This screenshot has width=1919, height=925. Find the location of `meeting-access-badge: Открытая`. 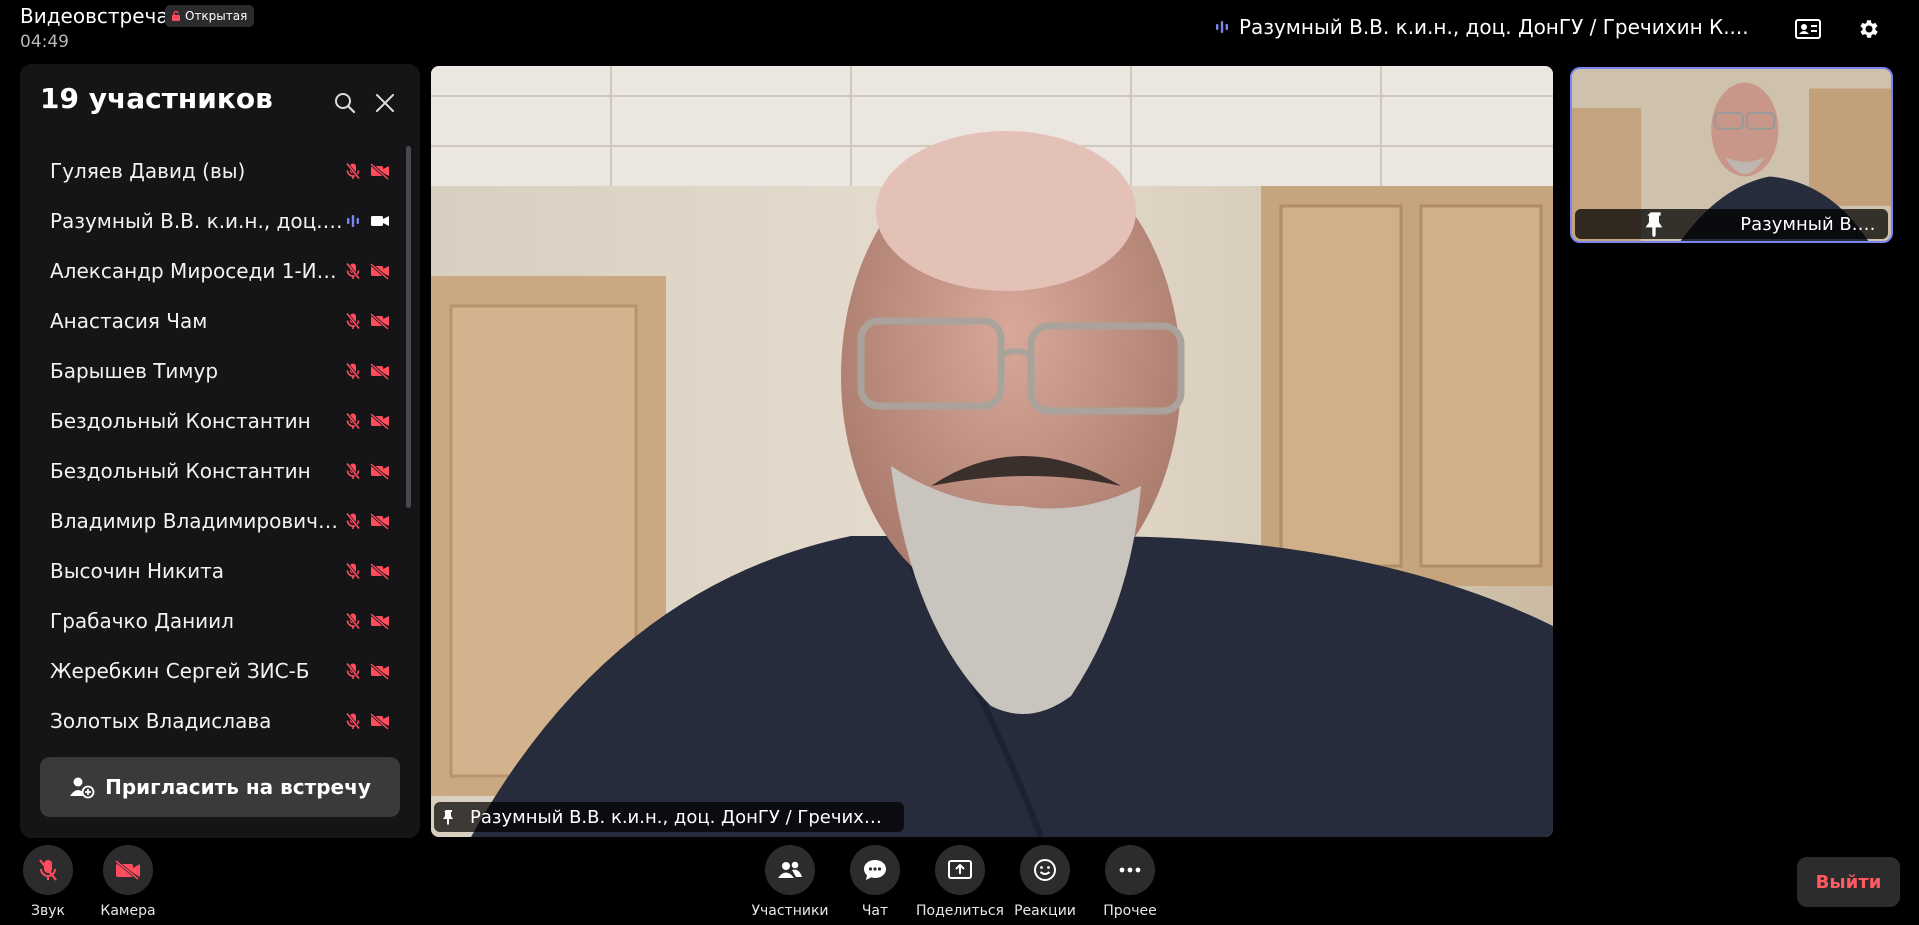

meeting-access-badge: Открытая is located at coordinates (210, 16).